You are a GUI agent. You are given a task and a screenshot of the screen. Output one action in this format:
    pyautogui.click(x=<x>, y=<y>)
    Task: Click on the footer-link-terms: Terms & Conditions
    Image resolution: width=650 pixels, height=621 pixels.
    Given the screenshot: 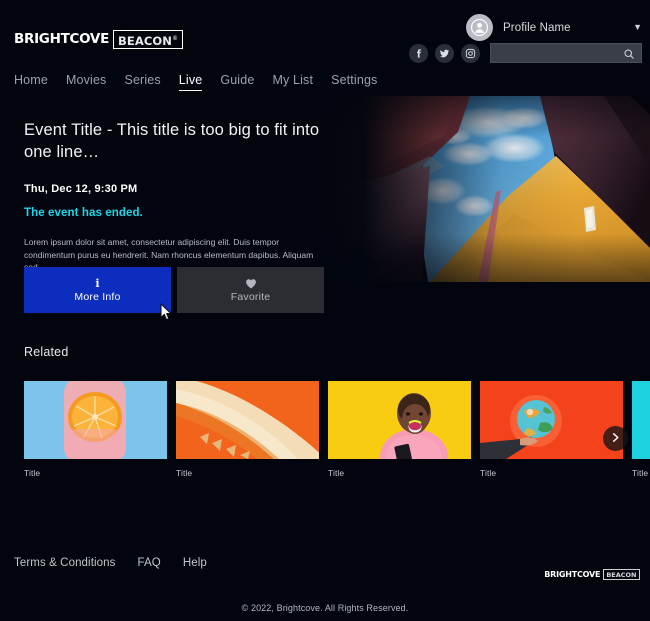 What is the action you would take?
    pyautogui.click(x=65, y=563)
    